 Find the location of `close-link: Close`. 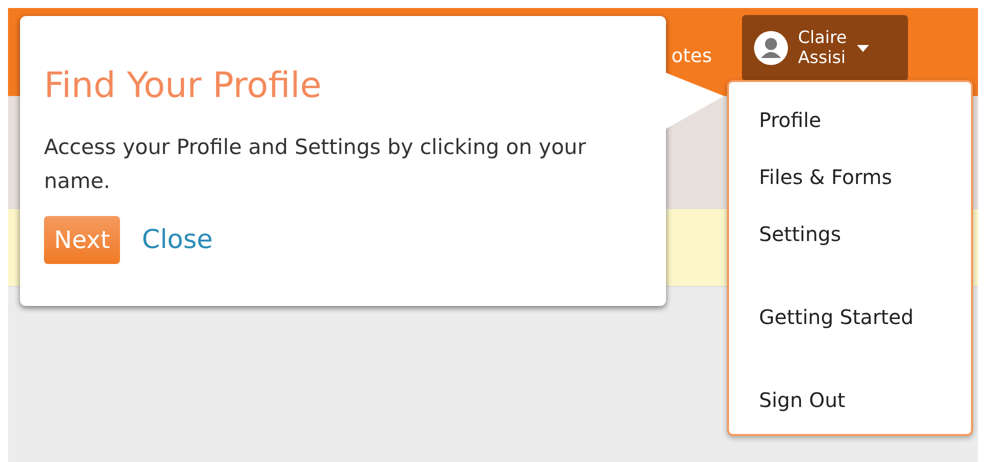

close-link: Close is located at coordinates (177, 240).